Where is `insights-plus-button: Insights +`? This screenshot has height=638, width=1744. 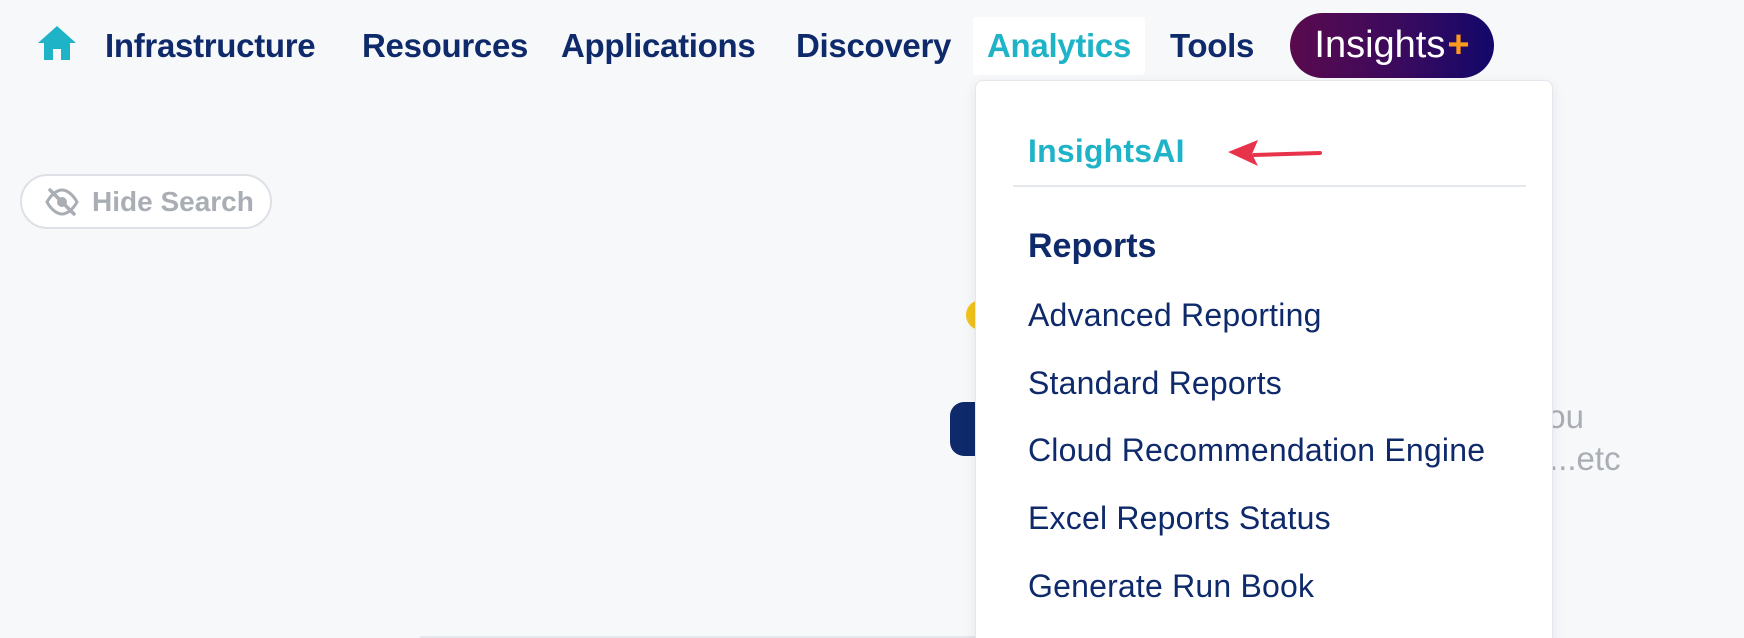
insights-plus-button: Insights + is located at coordinates (1392, 45).